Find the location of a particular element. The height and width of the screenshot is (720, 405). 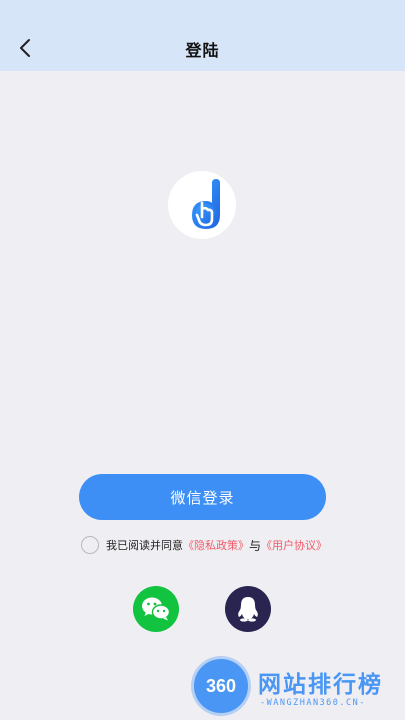

agreement-and: 与 is located at coordinates (255, 545).